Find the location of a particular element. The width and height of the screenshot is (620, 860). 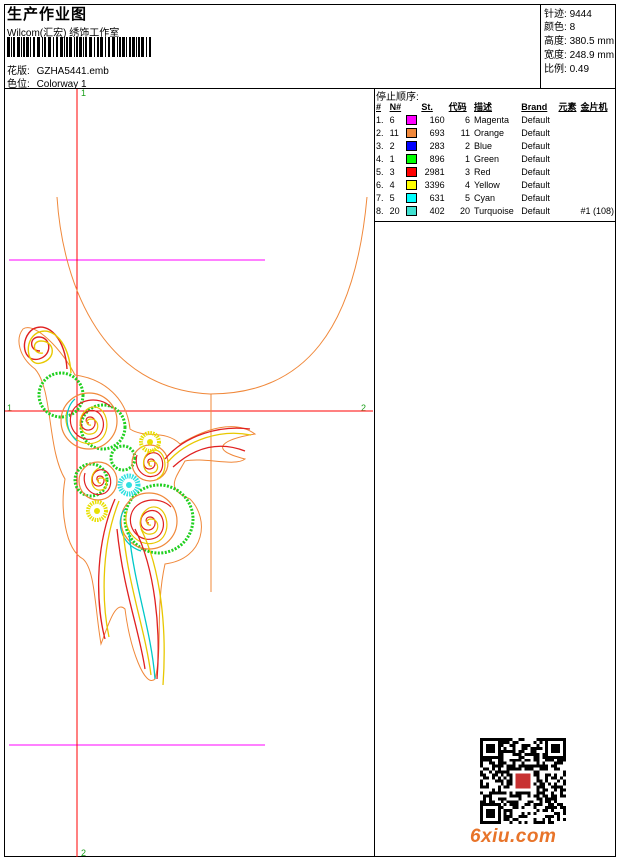

col-element: 元素 is located at coordinates (567, 107).